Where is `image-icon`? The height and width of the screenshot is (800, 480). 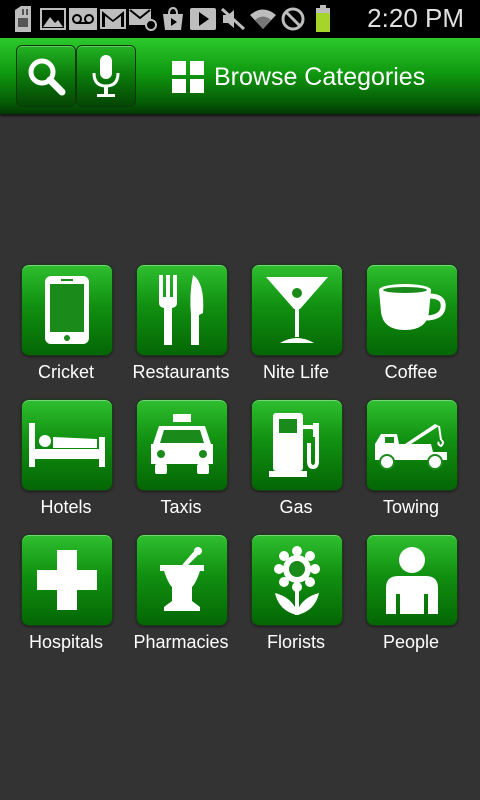 image-icon is located at coordinates (53, 19).